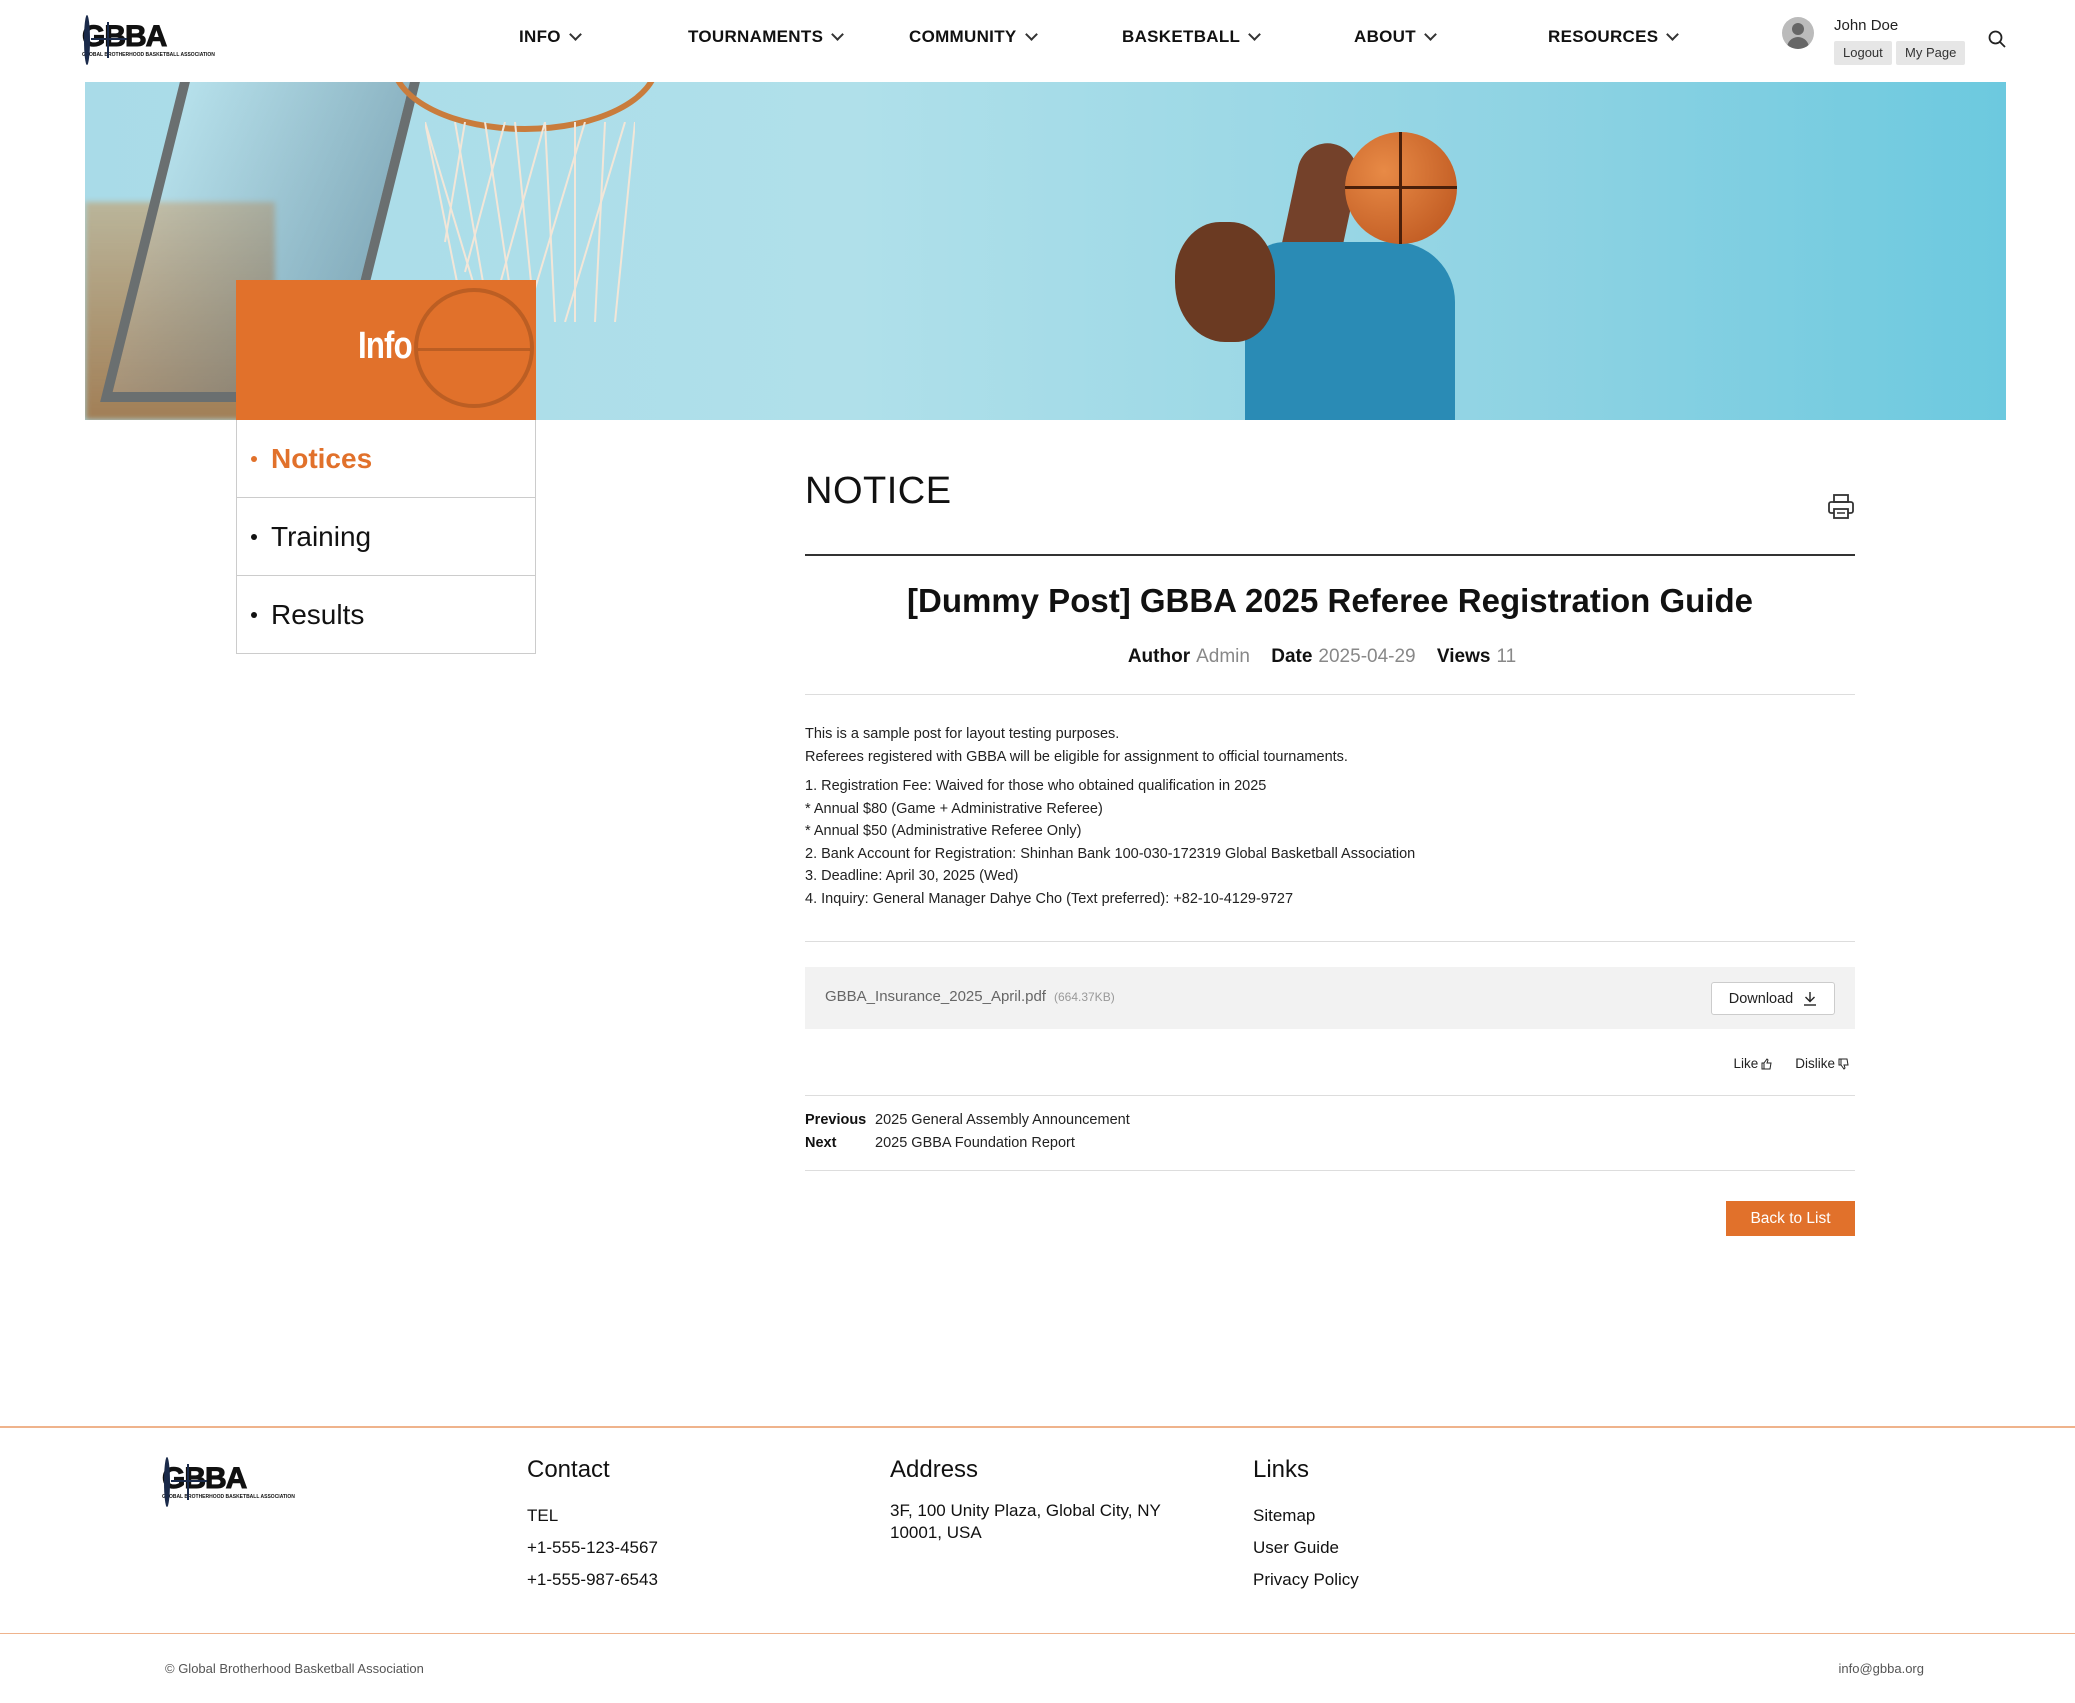 The image size is (2075, 1703). Describe the element at coordinates (935, 996) in the screenshot. I see `attachment-filename: GBBA_Insurance_2025_April.pdf` at that location.